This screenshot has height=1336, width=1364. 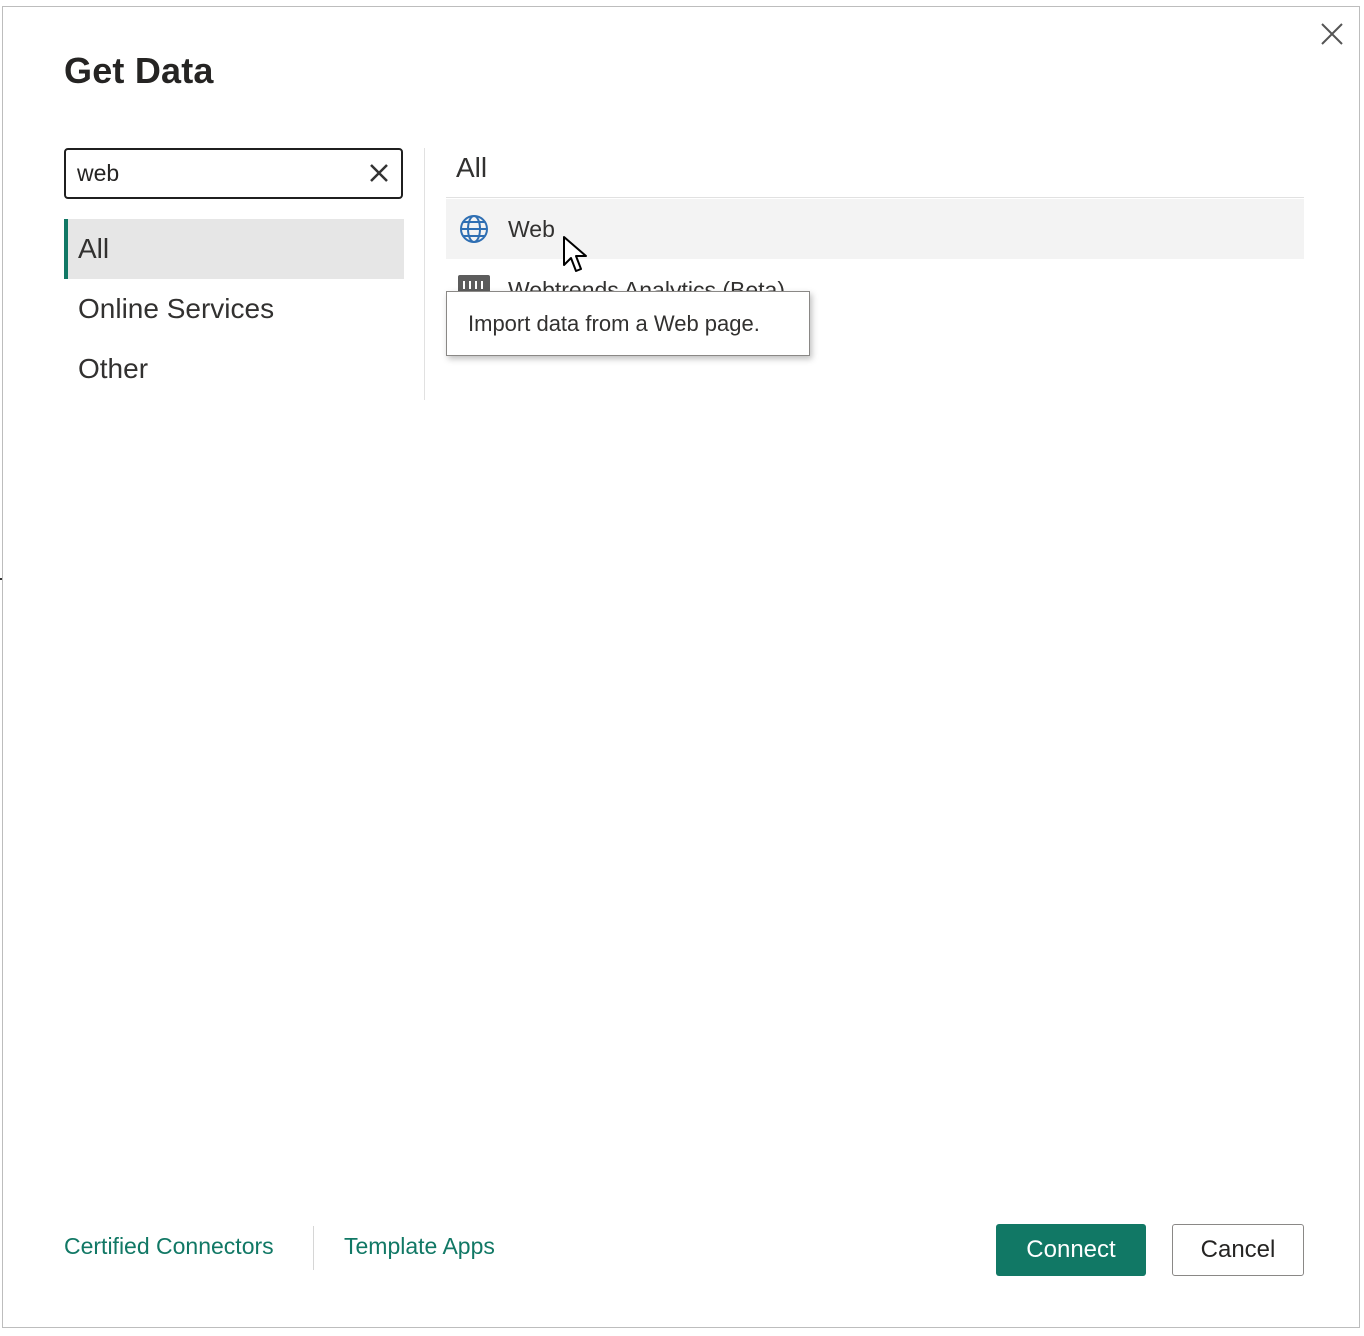 I want to click on results-section-title: All, so click(x=472, y=167).